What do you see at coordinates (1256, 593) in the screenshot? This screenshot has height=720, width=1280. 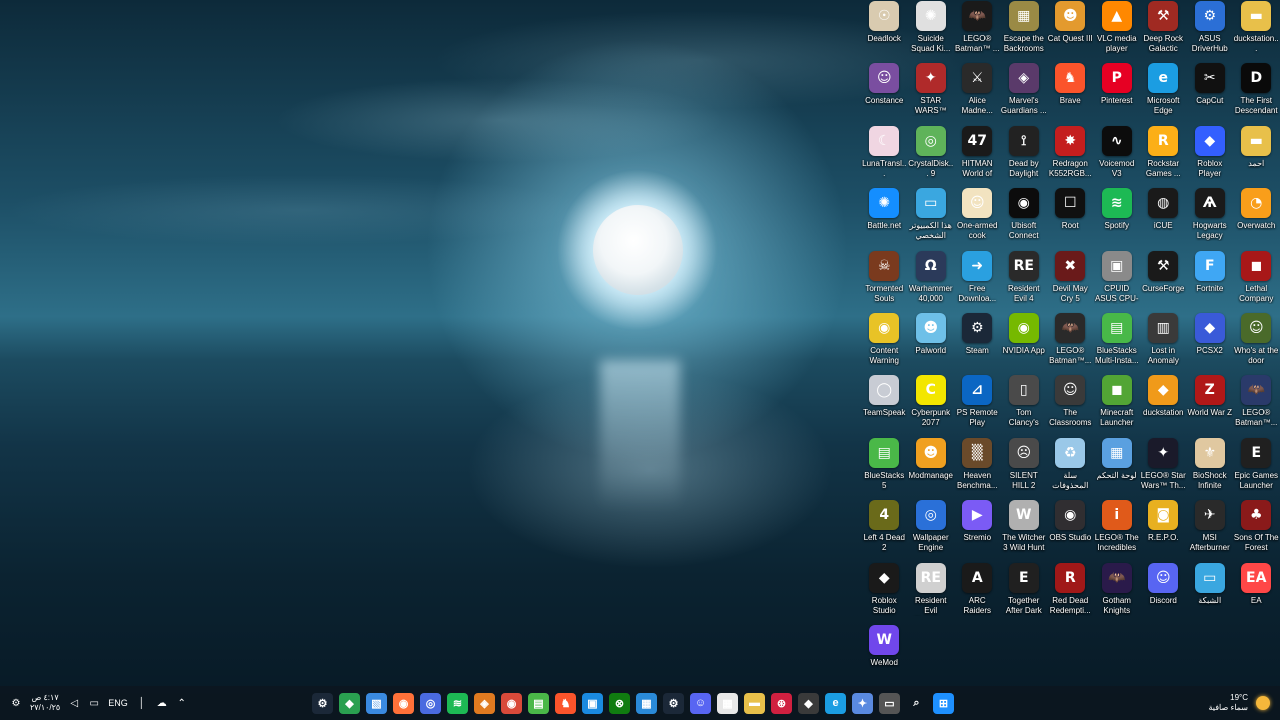 I see `desktop-shortcut: EA EA` at bounding box center [1256, 593].